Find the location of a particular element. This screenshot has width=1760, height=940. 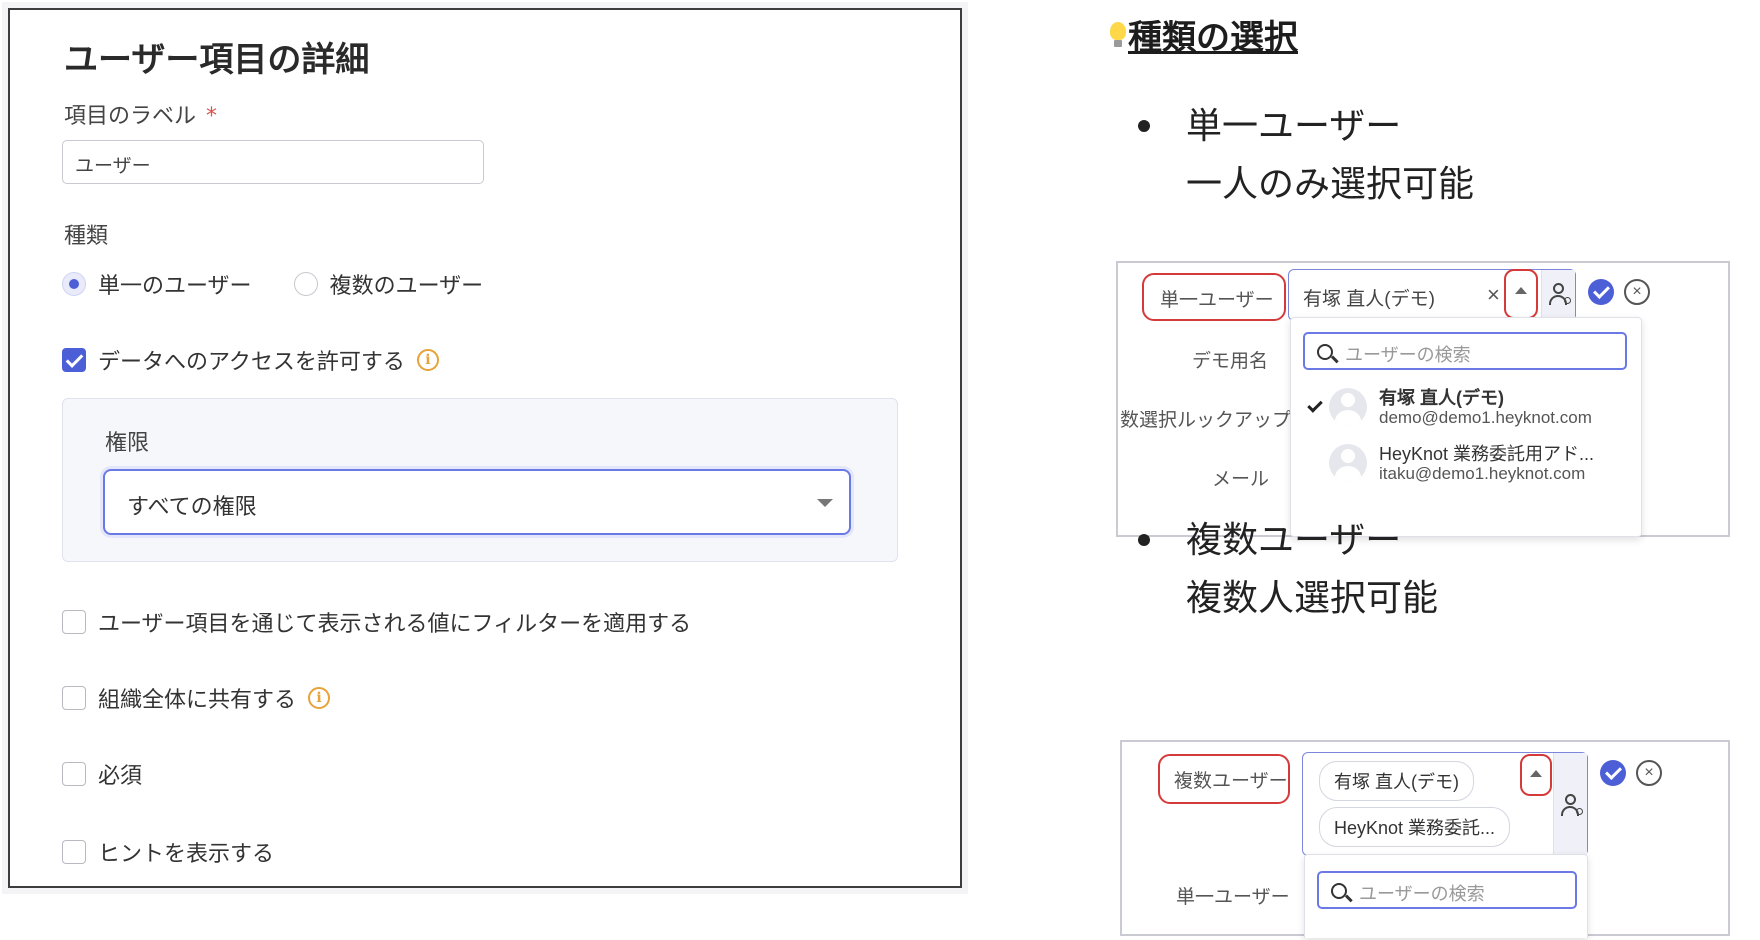

required-row: 必須 is located at coordinates (102, 774).